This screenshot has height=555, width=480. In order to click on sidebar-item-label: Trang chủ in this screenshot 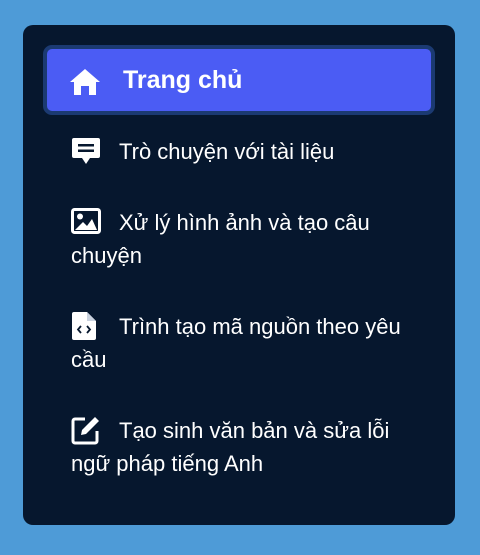, I will do `click(183, 80)`.